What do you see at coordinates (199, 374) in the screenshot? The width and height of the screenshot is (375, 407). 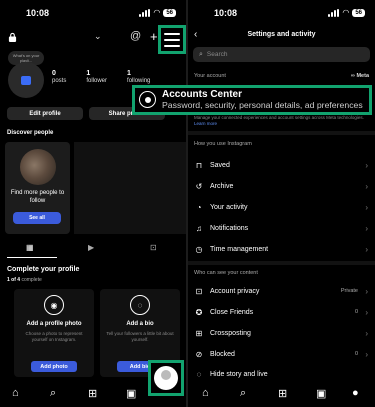 I see `hide-icon: ◌` at bounding box center [199, 374].